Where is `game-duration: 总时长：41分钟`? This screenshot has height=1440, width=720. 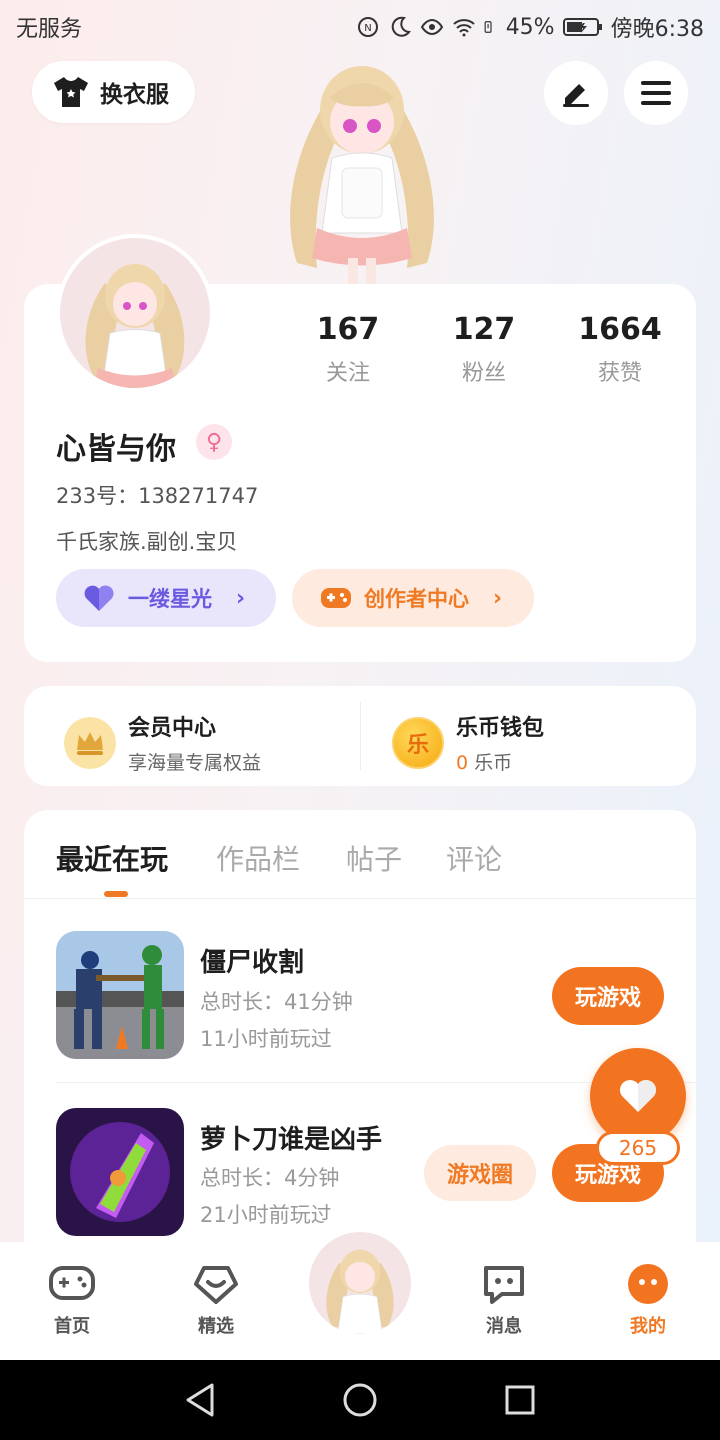
game-duration: 总时长：41分钟 is located at coordinates (276, 1002).